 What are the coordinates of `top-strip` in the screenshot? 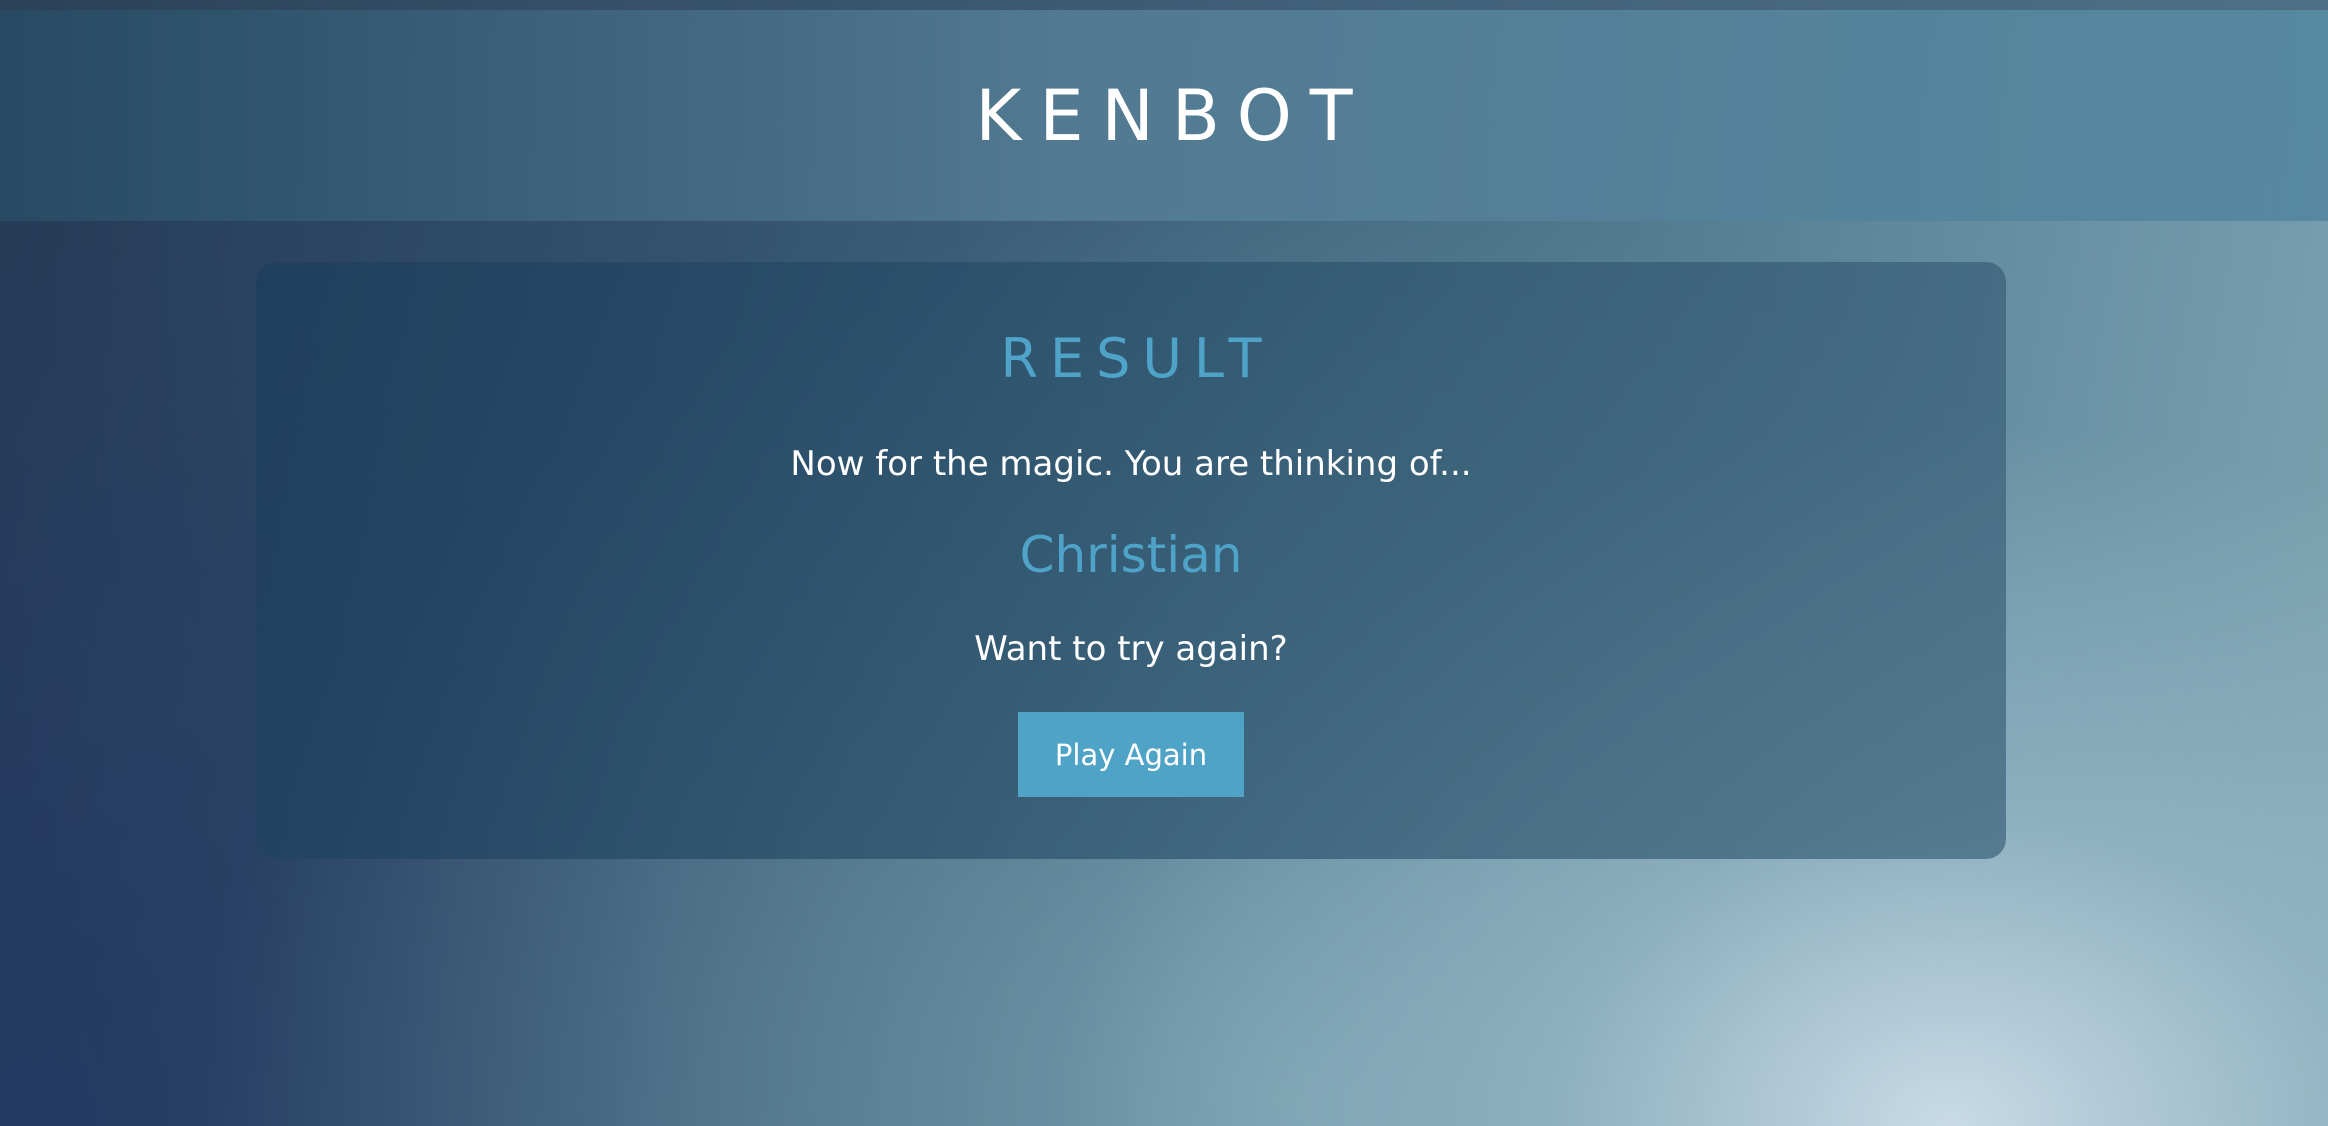 It's located at (1164, 5).